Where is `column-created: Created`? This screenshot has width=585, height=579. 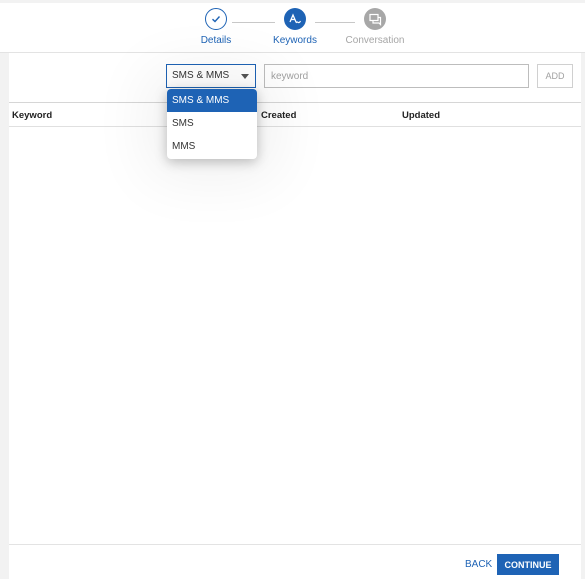
column-created: Created is located at coordinates (278, 115).